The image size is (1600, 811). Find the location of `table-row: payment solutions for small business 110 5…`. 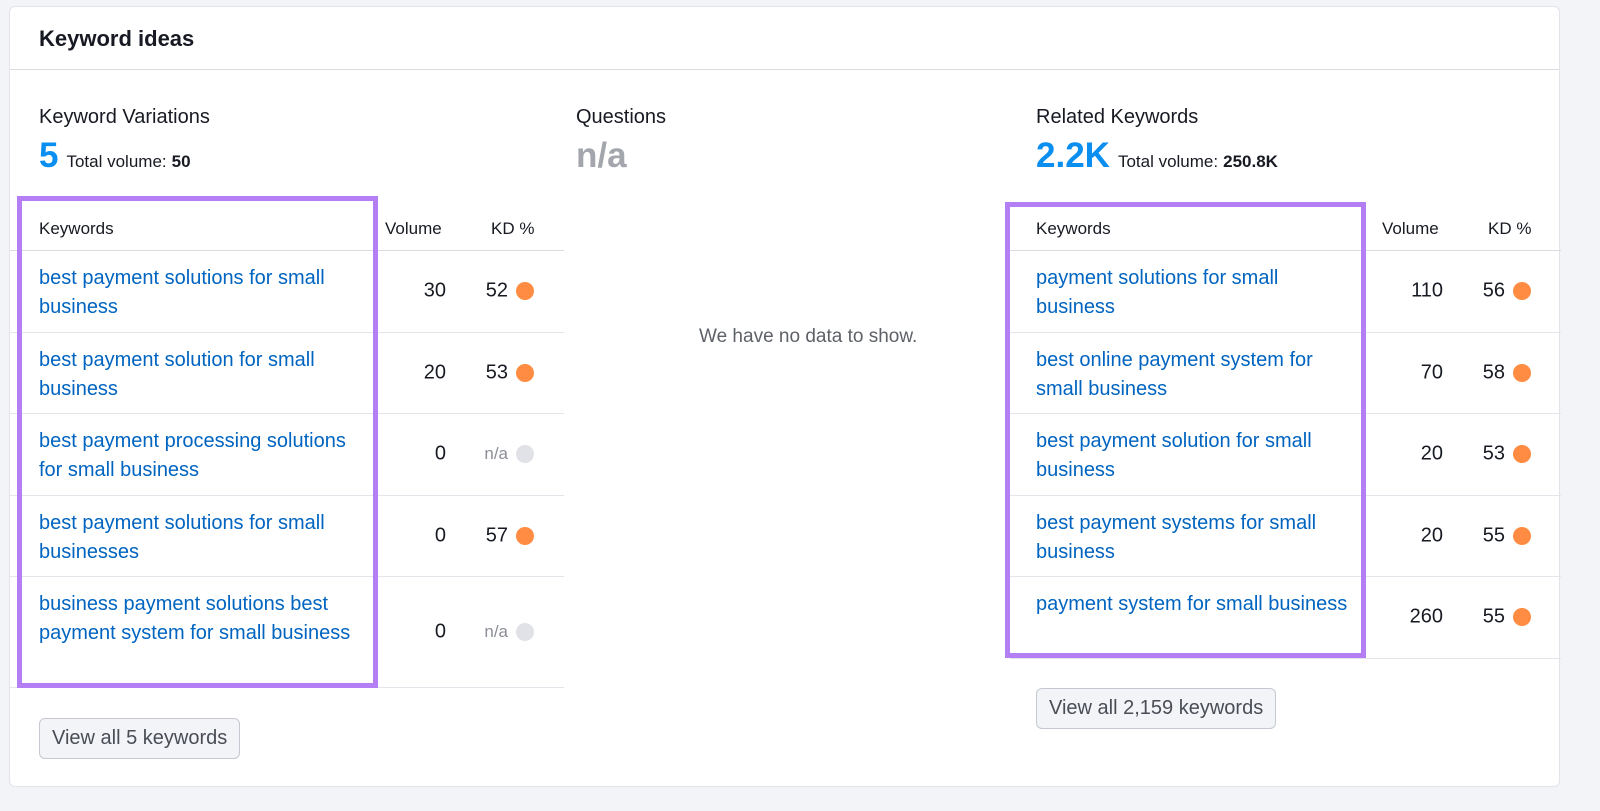

table-row: payment solutions for small business 110 5… is located at coordinates (1285, 292).